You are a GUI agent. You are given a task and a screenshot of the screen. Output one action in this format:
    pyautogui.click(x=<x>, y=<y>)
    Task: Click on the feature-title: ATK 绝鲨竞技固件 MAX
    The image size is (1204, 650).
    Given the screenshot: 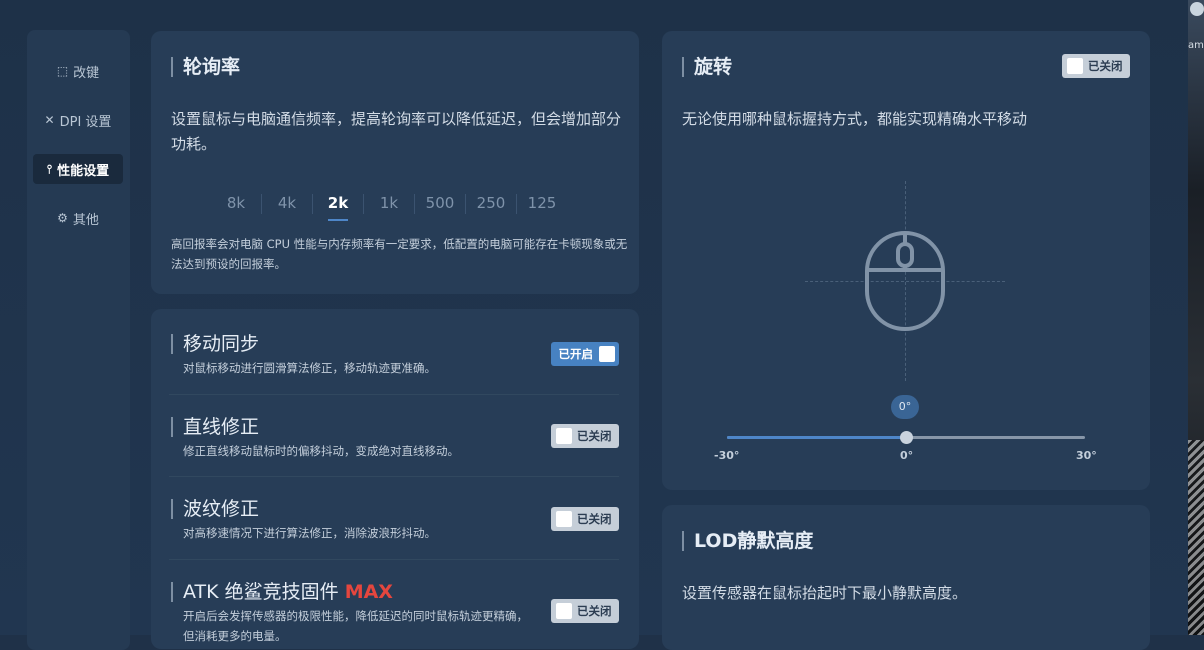 What is the action you would take?
    pyautogui.click(x=282, y=592)
    